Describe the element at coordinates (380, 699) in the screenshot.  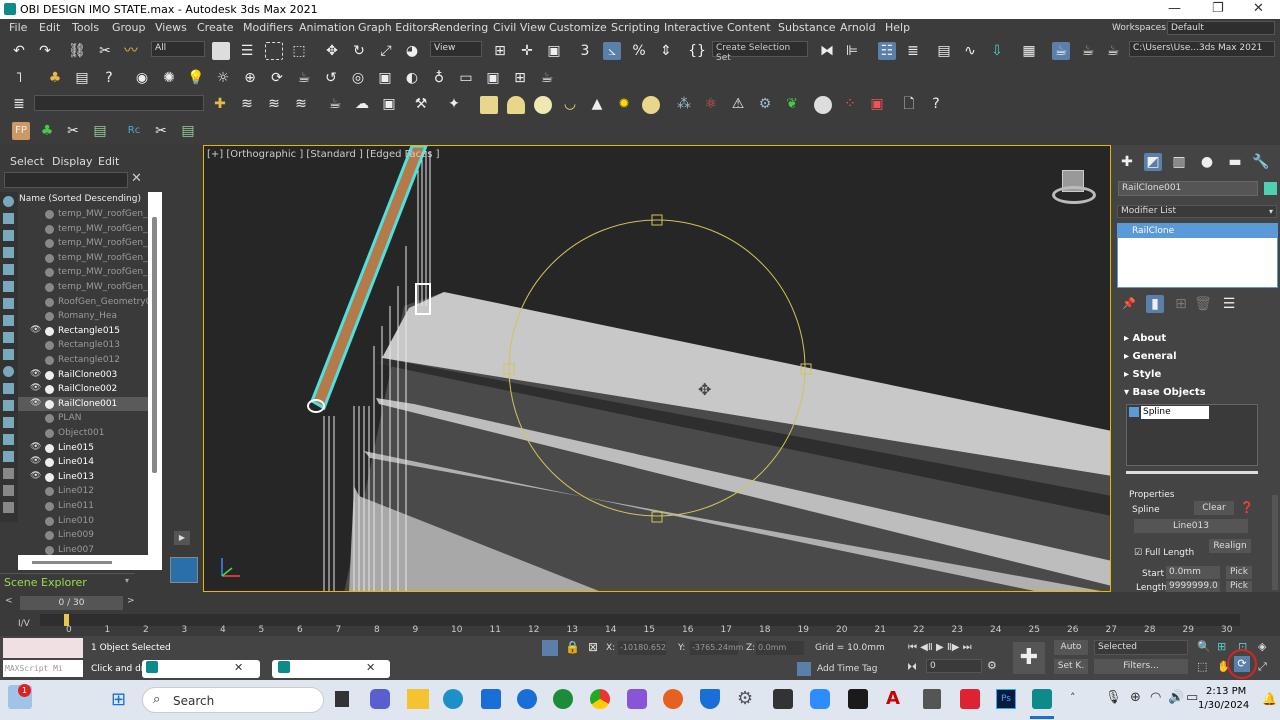
I see `teams-icon` at that location.